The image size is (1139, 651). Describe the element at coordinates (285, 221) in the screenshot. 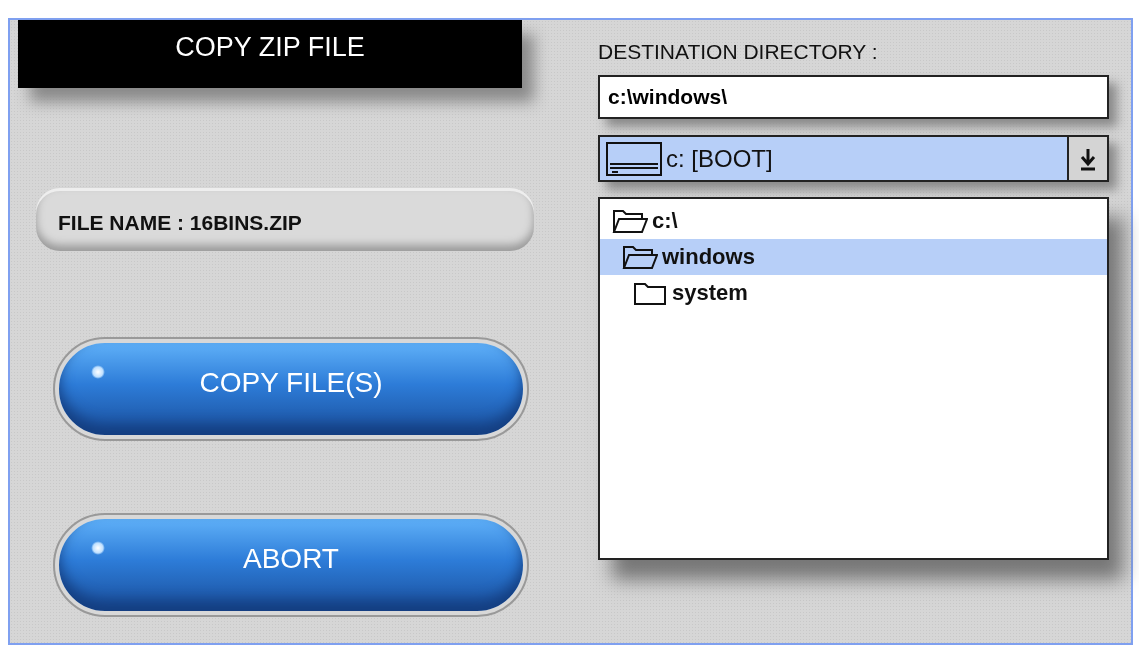

I see `file-name-label: FILE NAME : 16BINS.ZIP` at that location.